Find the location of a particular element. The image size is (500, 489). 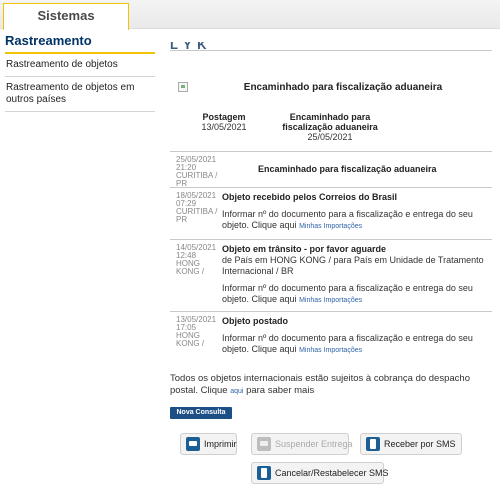

event-title: Objeto postado is located at coordinates (255, 321).